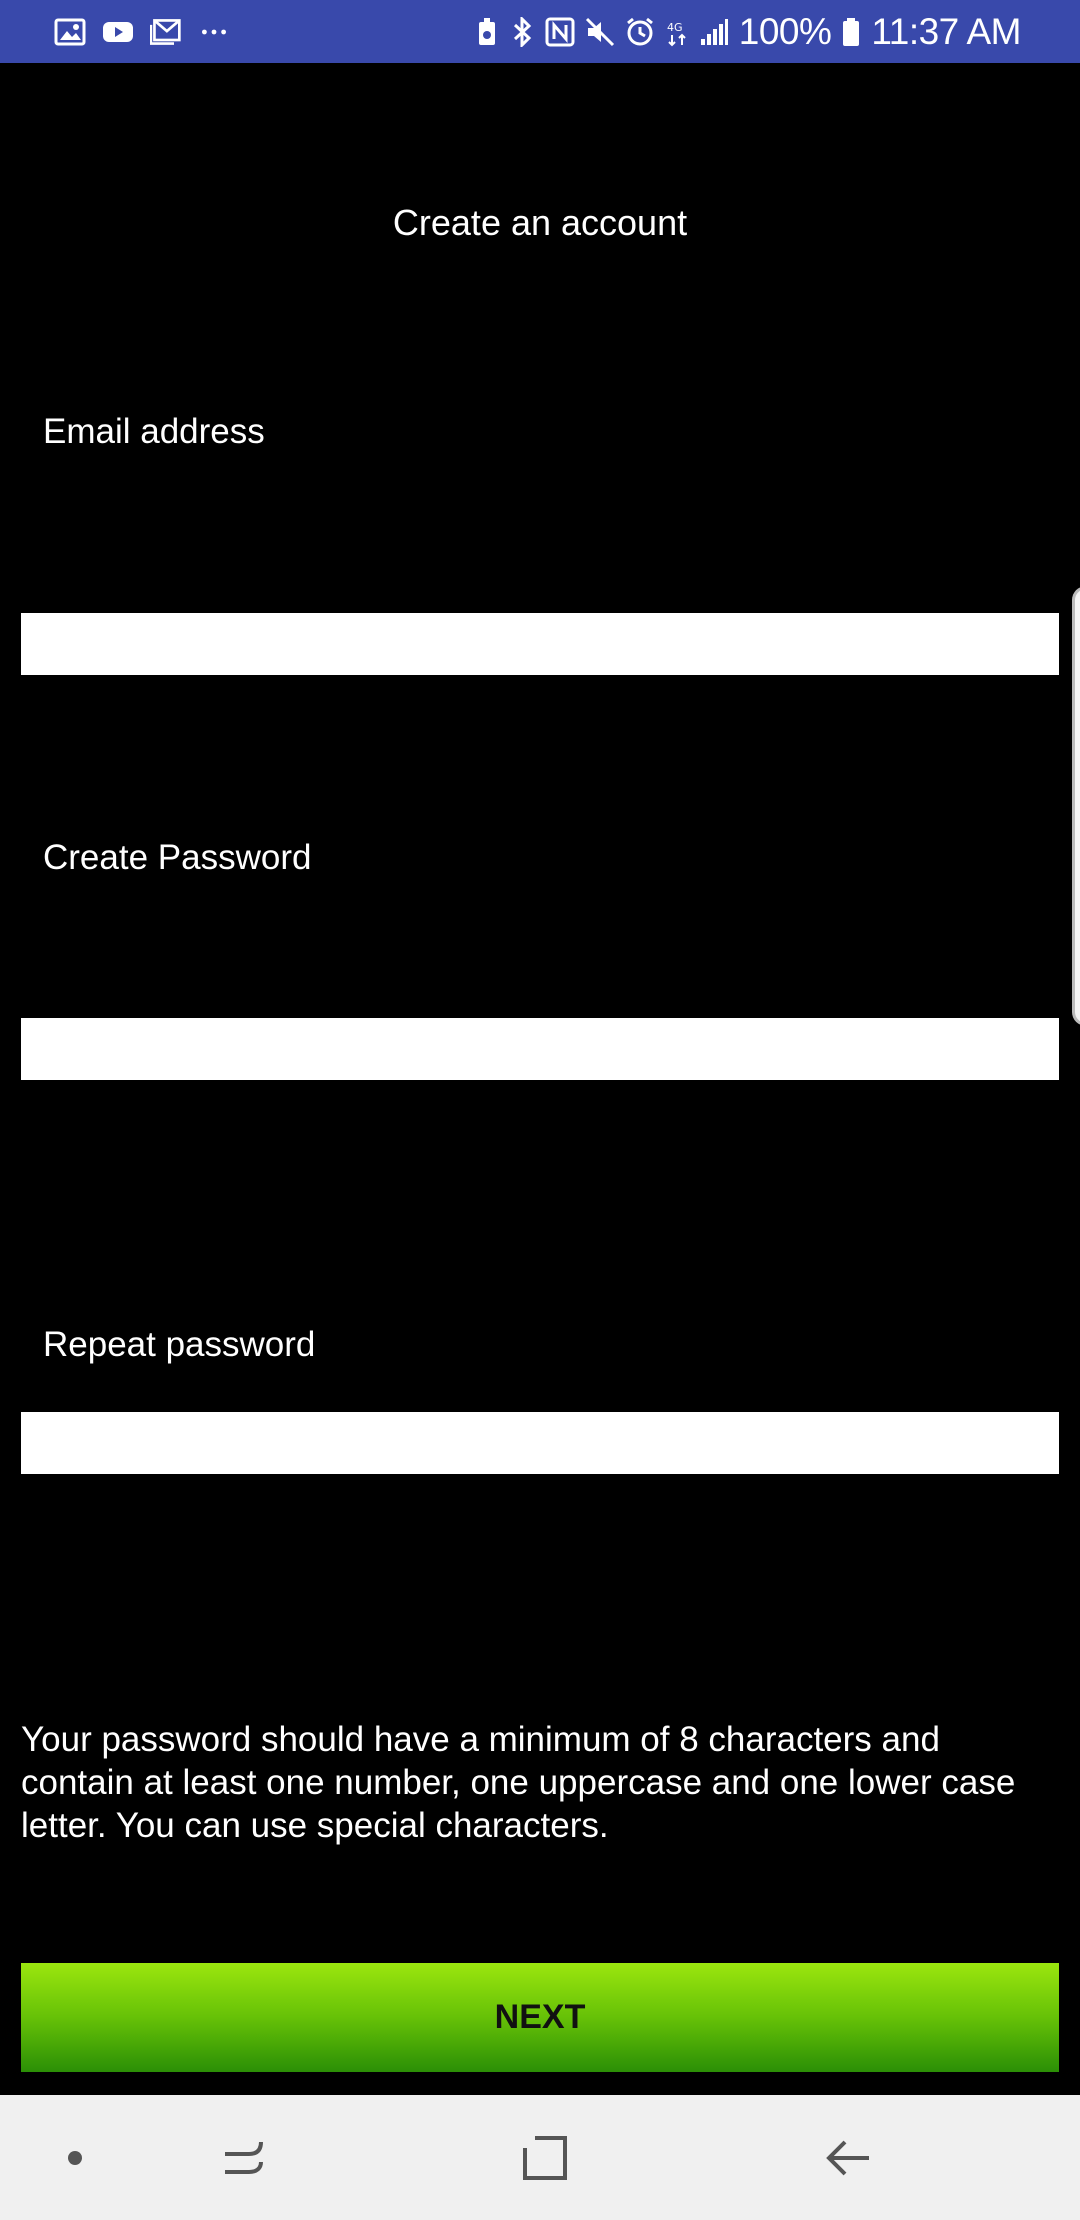 This screenshot has height=2220, width=1080. I want to click on svg-text: 4G, so click(675, 27).